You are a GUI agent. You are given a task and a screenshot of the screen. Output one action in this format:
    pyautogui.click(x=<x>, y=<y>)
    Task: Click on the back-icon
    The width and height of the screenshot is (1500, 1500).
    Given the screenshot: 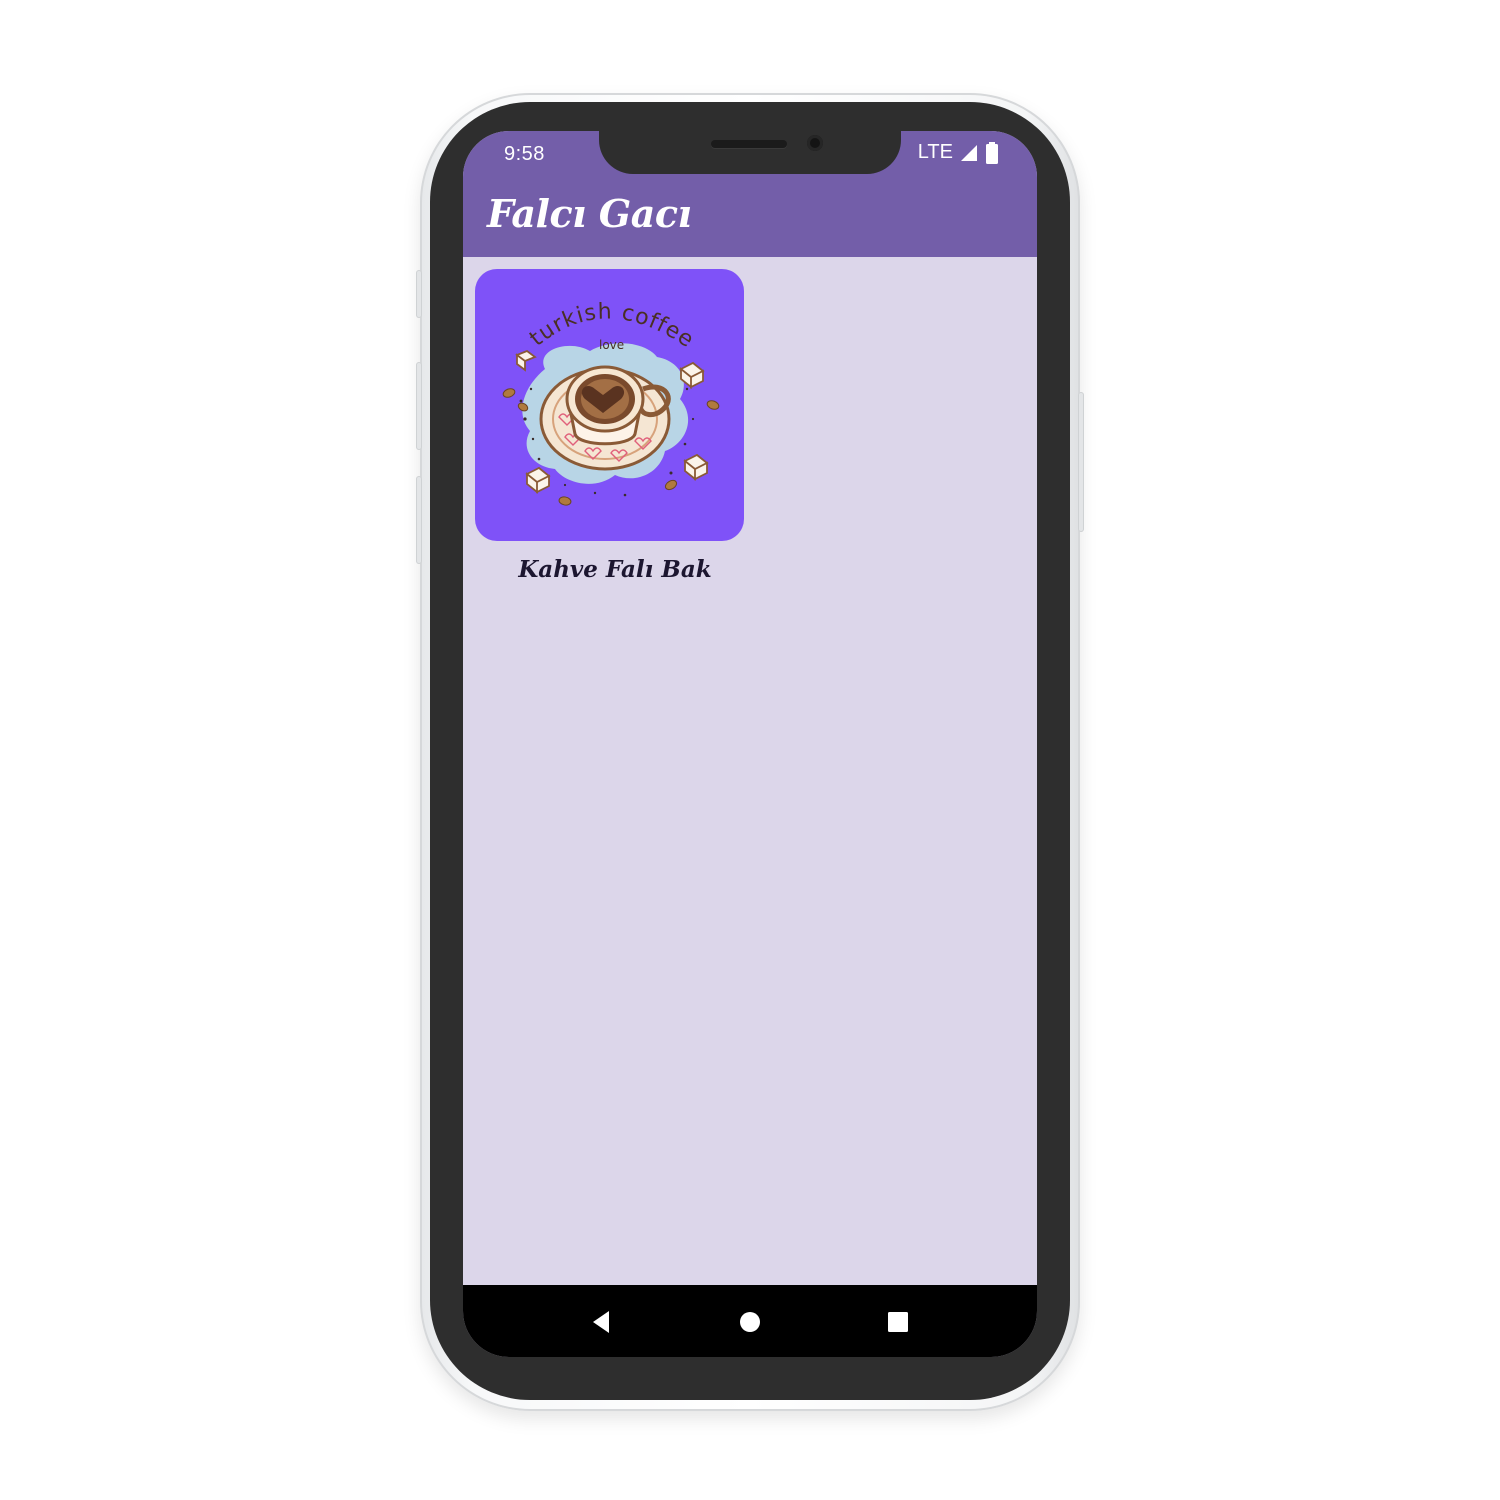 What is the action you would take?
    pyautogui.click(x=602, y=1322)
    